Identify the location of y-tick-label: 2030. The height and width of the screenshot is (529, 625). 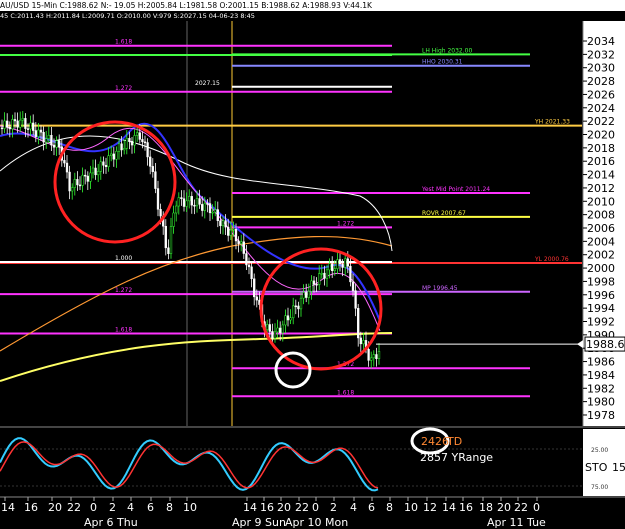
(601, 68).